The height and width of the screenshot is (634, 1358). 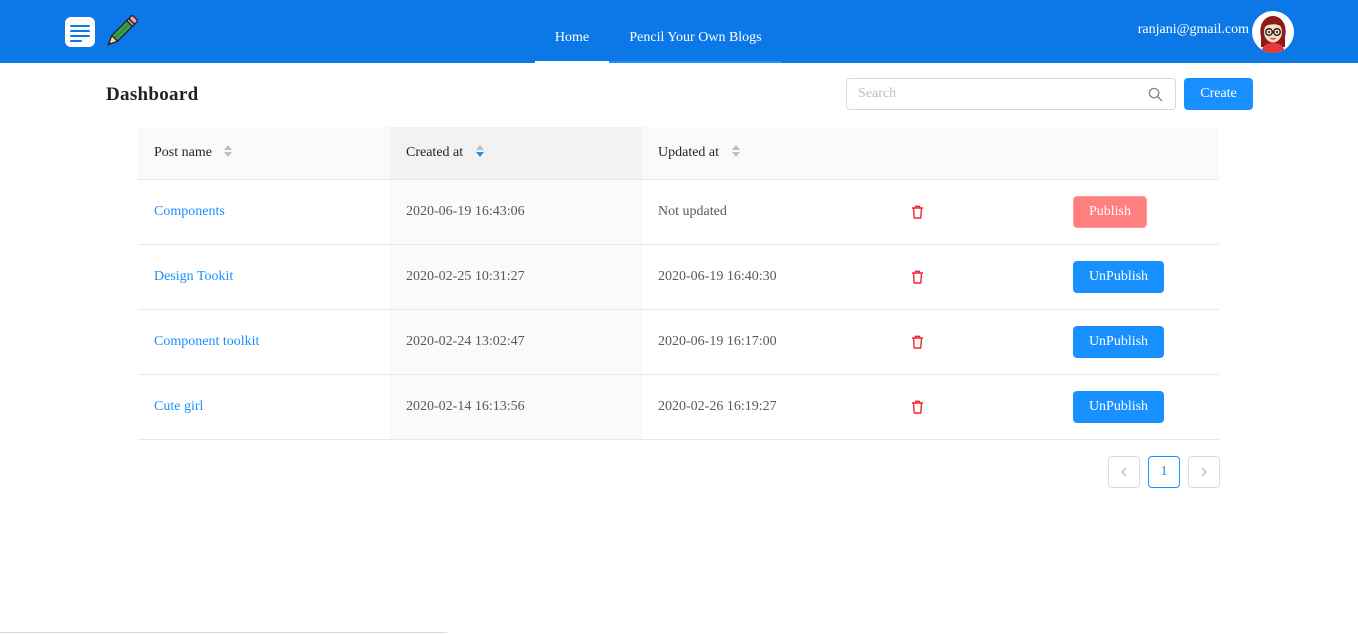 I want to click on column-header-label: Post name, so click(x=183, y=152).